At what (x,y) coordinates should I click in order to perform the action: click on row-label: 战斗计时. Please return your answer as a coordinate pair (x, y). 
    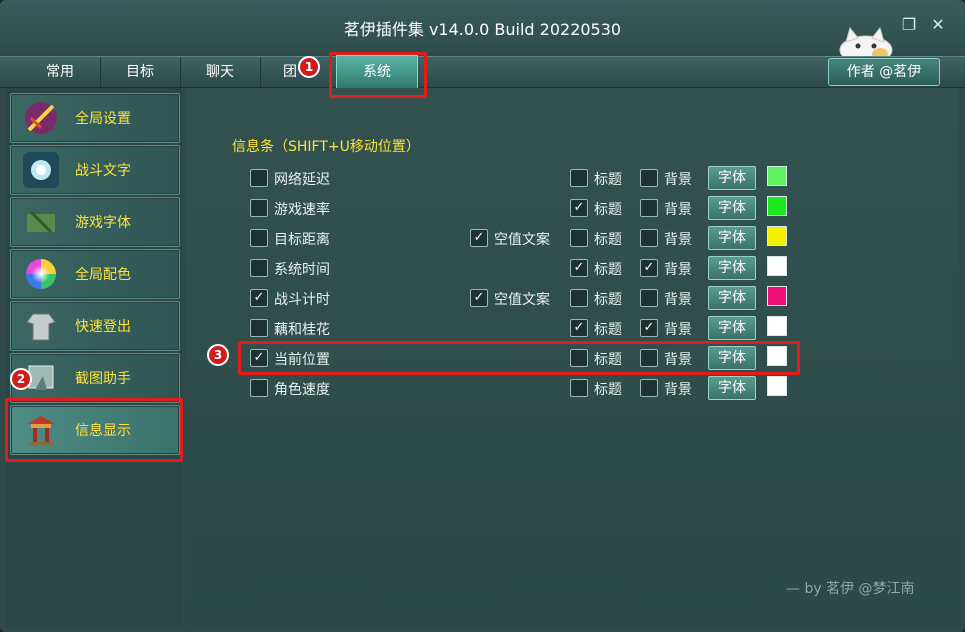
    Looking at the image, I should click on (302, 300).